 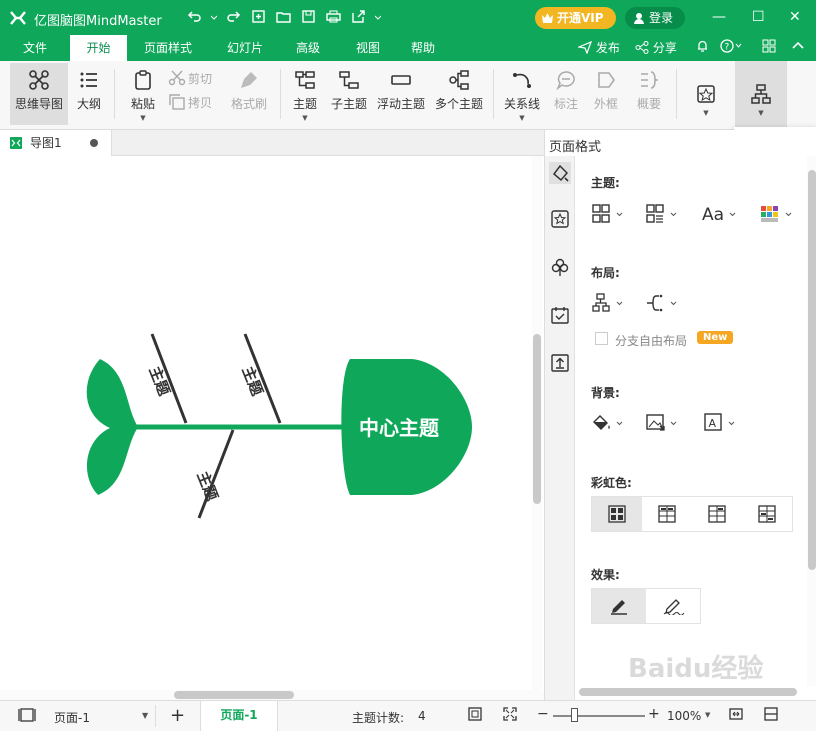 I want to click on vip-button: 开通VIP, so click(x=575, y=18).